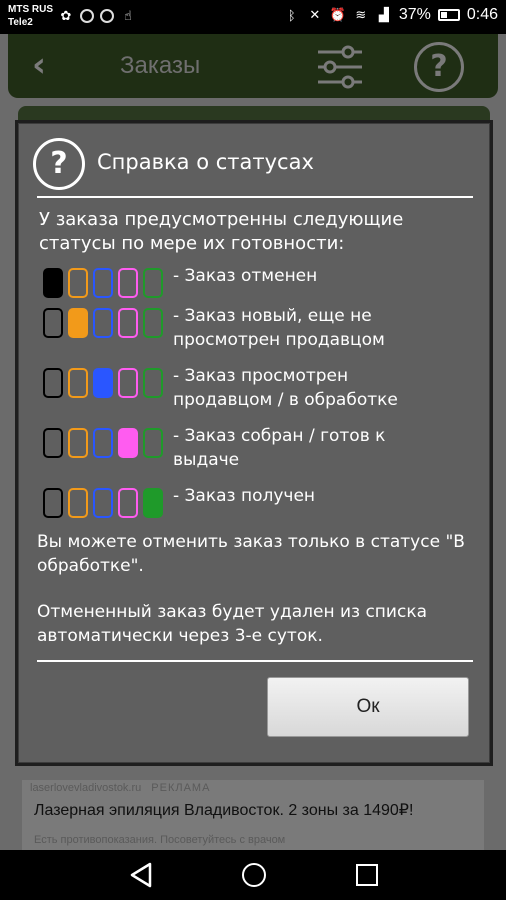 The image size is (506, 900). Describe the element at coordinates (245, 276) in the screenshot. I see `status-label: - Заказ отменен` at that location.